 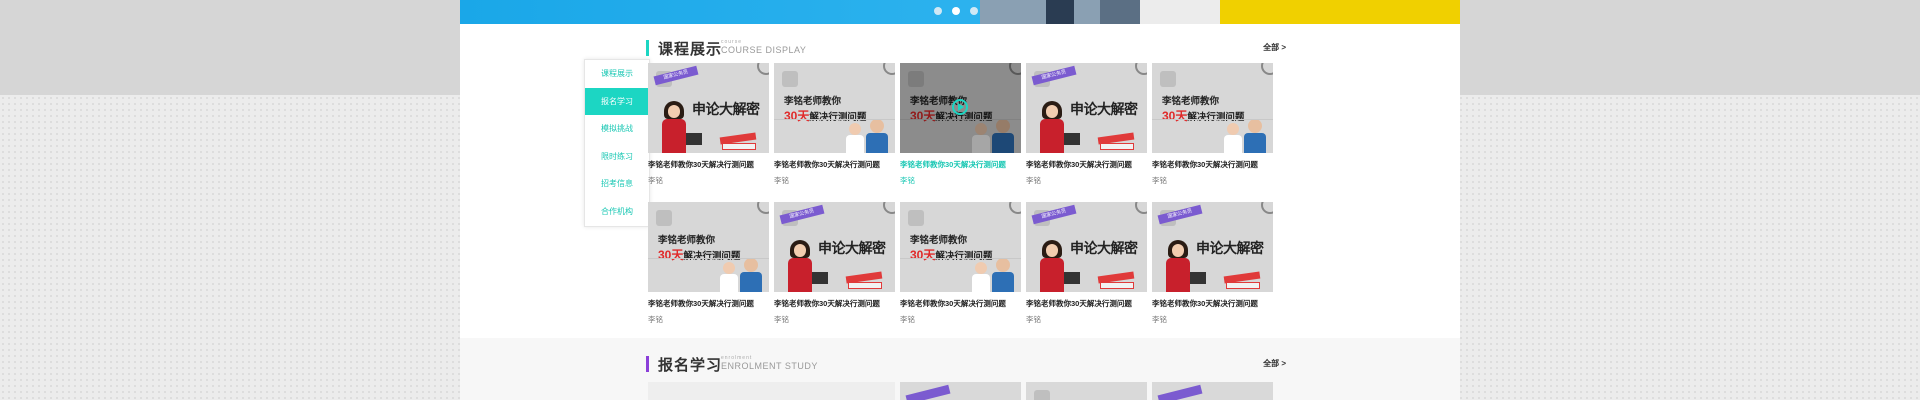 I want to click on sidenav-item: 课程展示, so click(x=617, y=74).